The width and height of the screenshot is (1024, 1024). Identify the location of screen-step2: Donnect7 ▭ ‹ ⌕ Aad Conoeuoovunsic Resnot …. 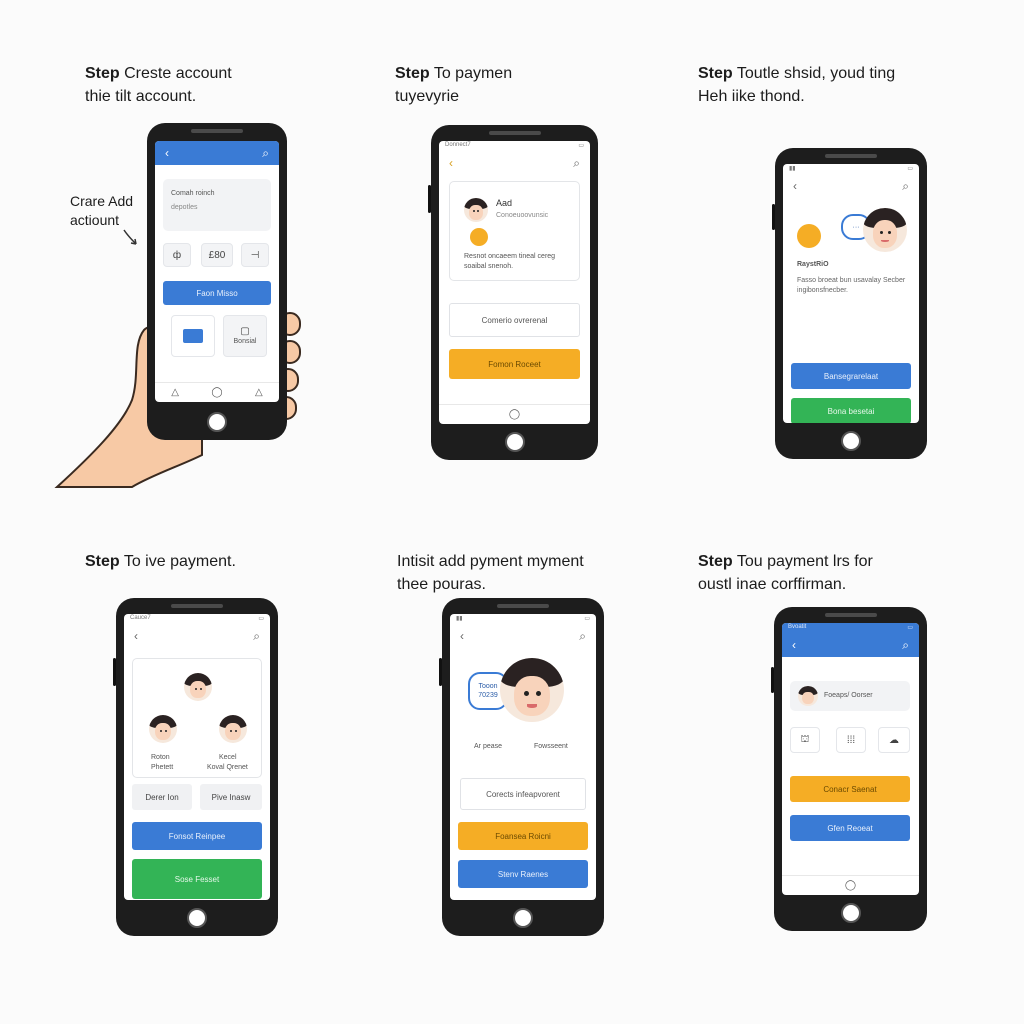
(514, 282).